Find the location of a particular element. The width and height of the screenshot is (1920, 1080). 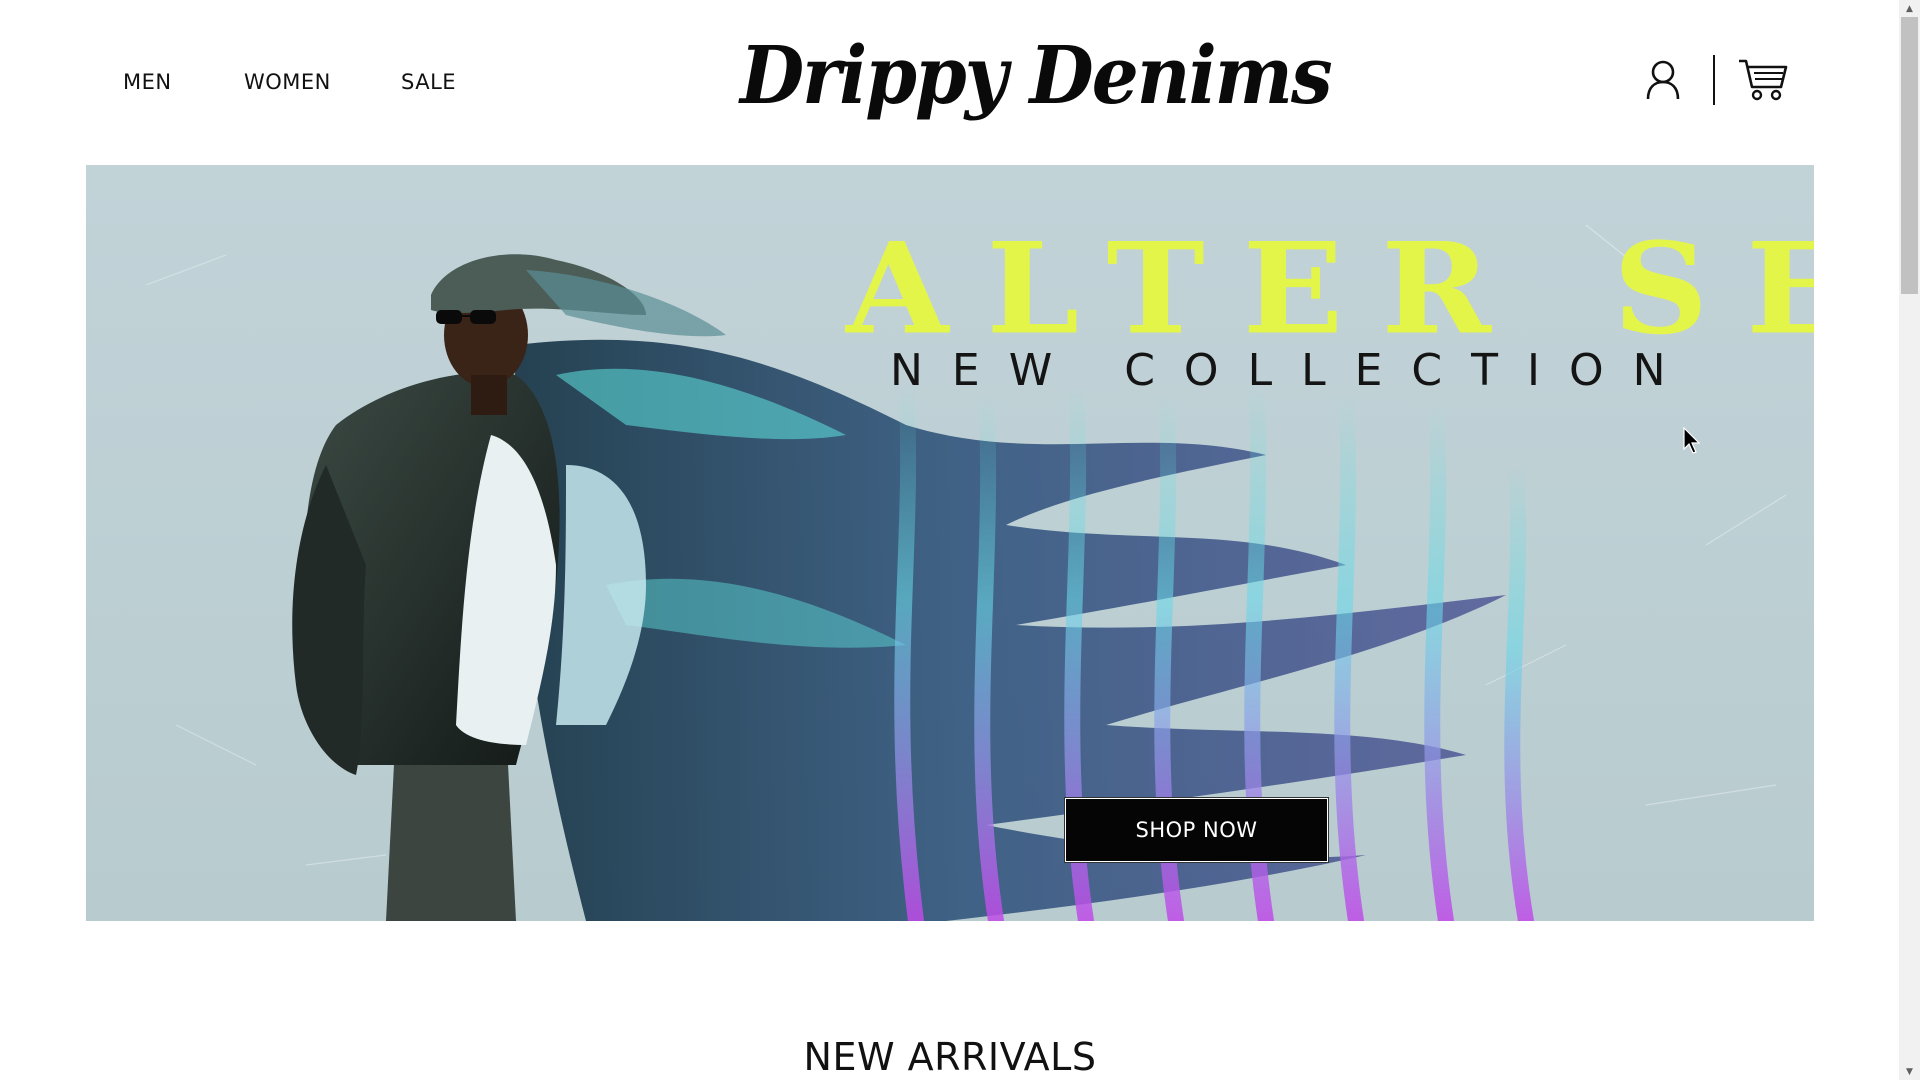

scrollbar-thumb is located at coordinates (1909, 155).